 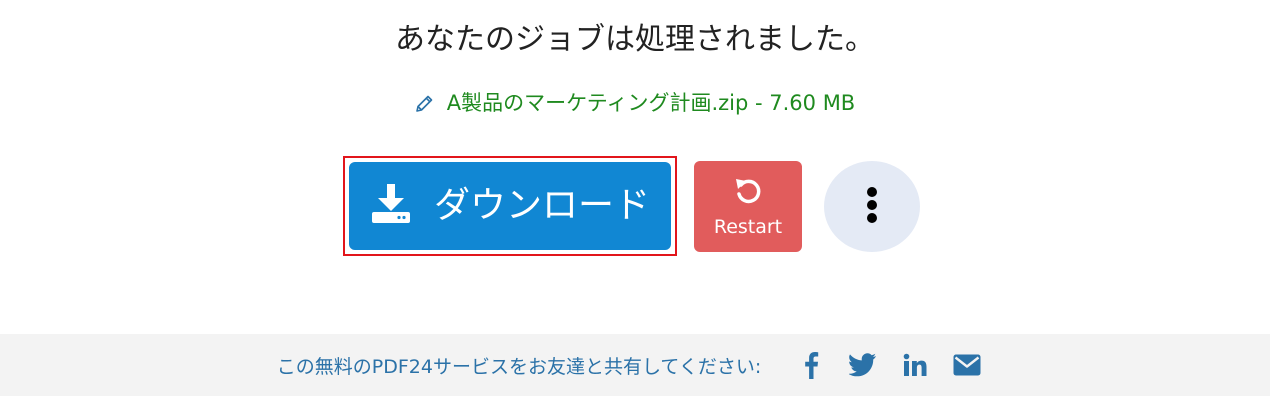 I want to click on page-title: あなたのジョブは処理されました。, so click(x=635, y=39).